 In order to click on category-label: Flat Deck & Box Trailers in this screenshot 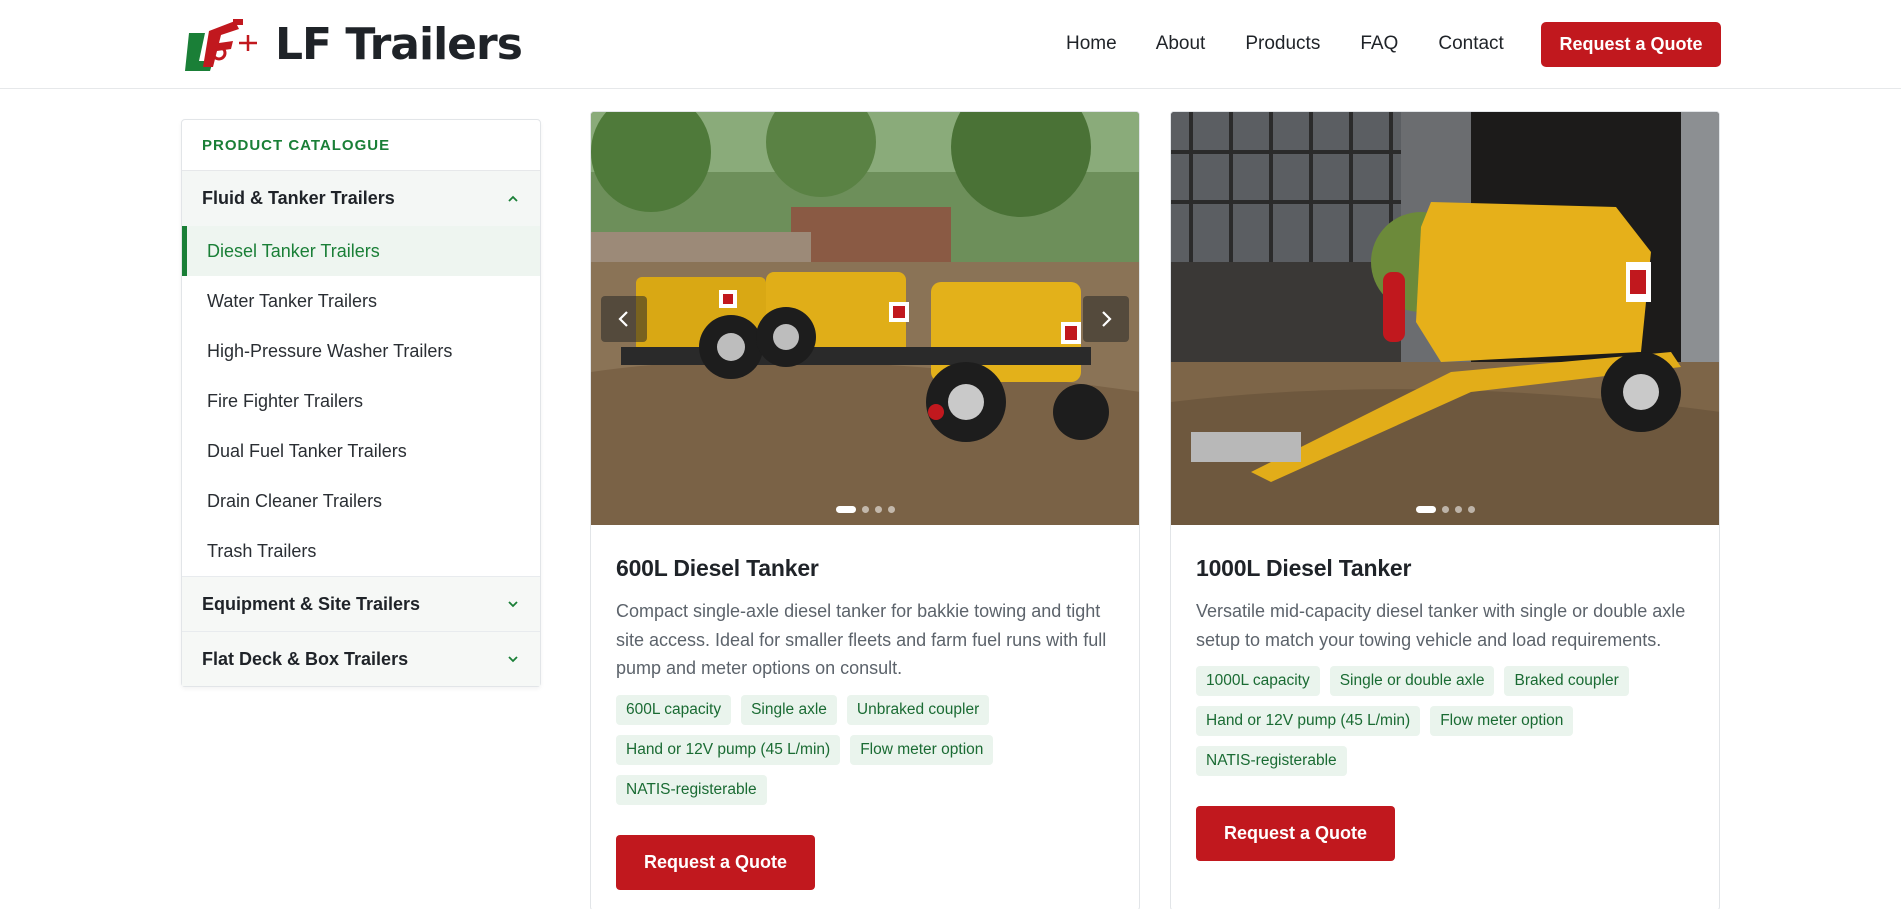, I will do `click(305, 658)`.